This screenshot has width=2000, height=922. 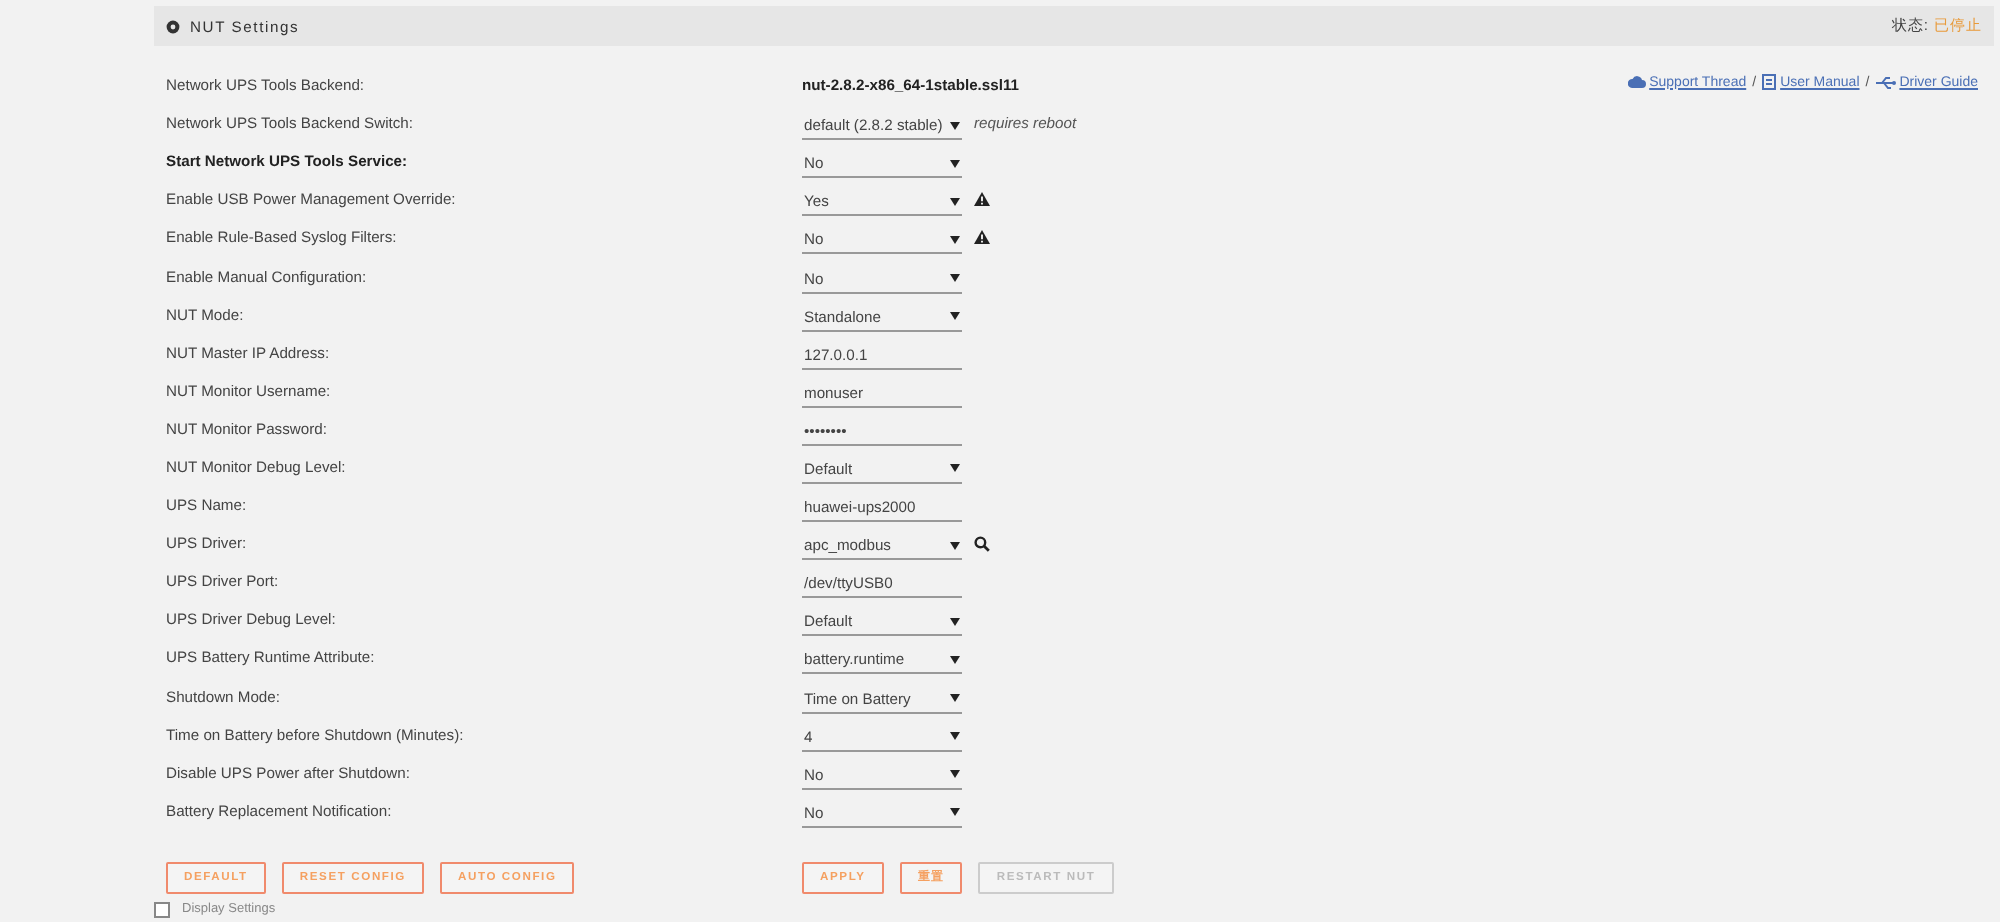 What do you see at coordinates (1885, 82) in the screenshot?
I see `usb-icon` at bounding box center [1885, 82].